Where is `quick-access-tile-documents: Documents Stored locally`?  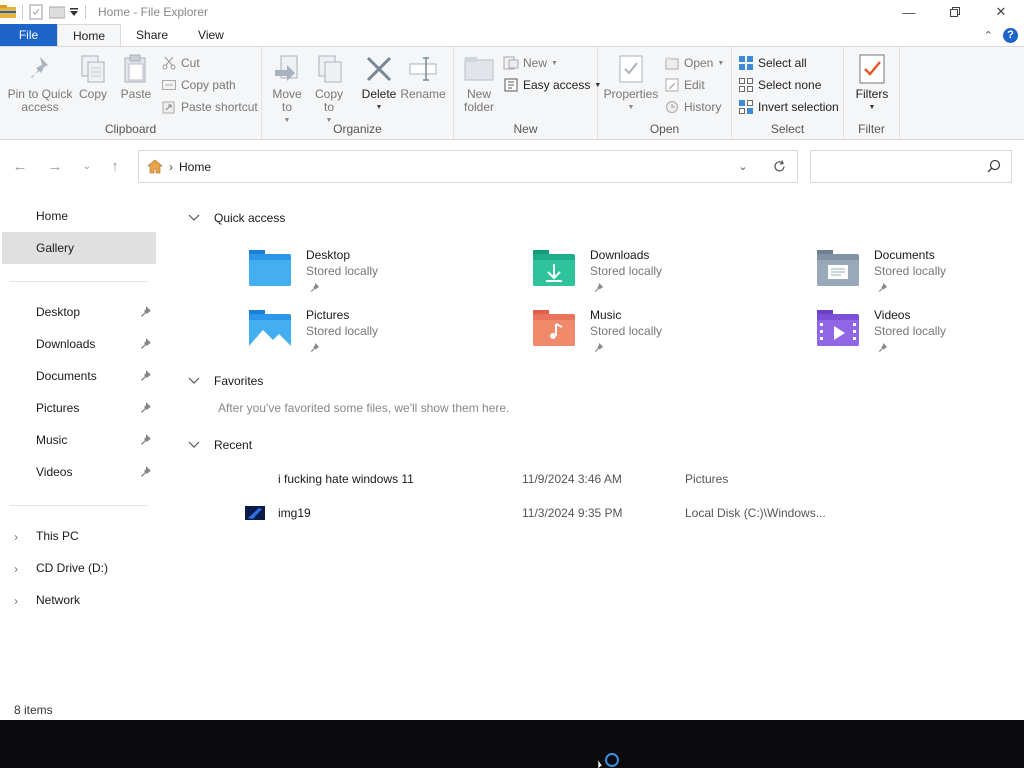
quick-access-tile-documents: Documents Stored locally is located at coordinates (920, 274).